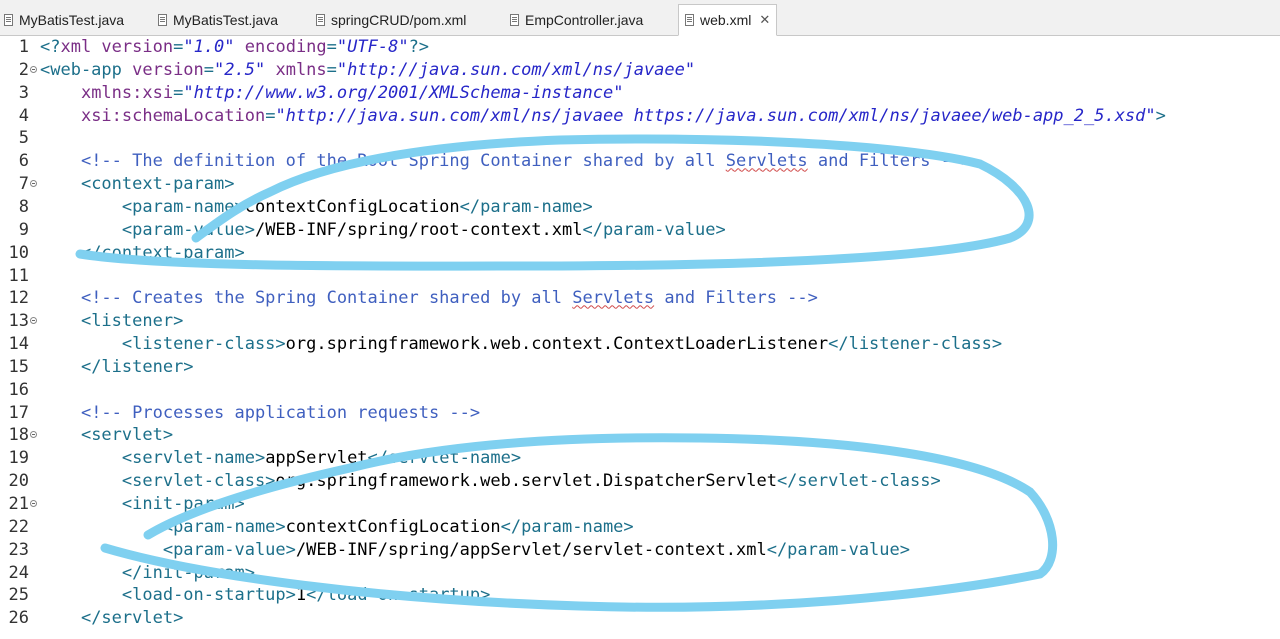 This screenshot has height=639, width=1280. I want to click on code-line: 11, so click(640, 276).